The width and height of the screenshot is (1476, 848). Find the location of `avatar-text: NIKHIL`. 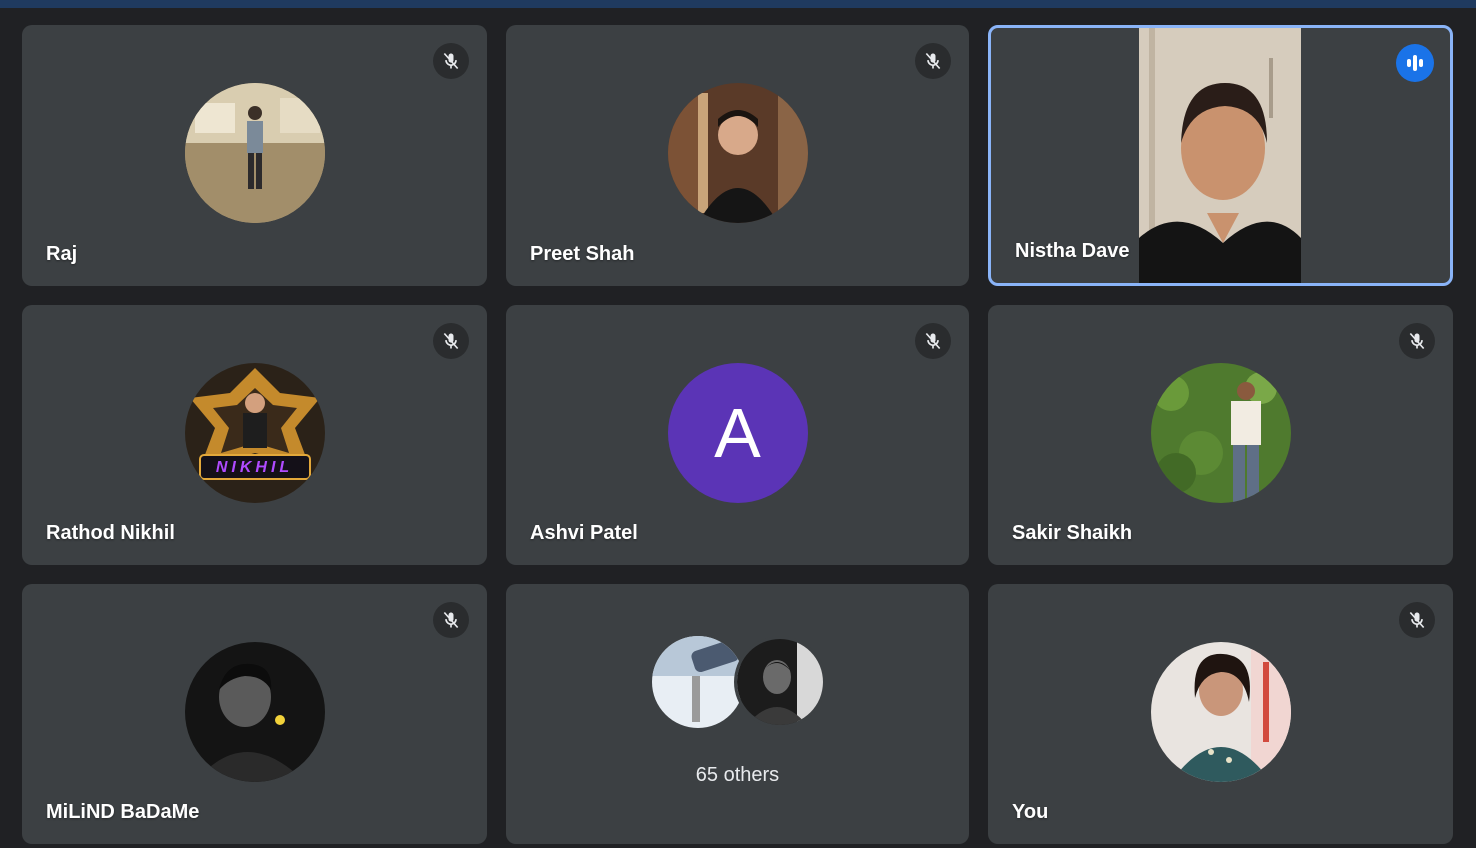

avatar-text: NIKHIL is located at coordinates (254, 467).